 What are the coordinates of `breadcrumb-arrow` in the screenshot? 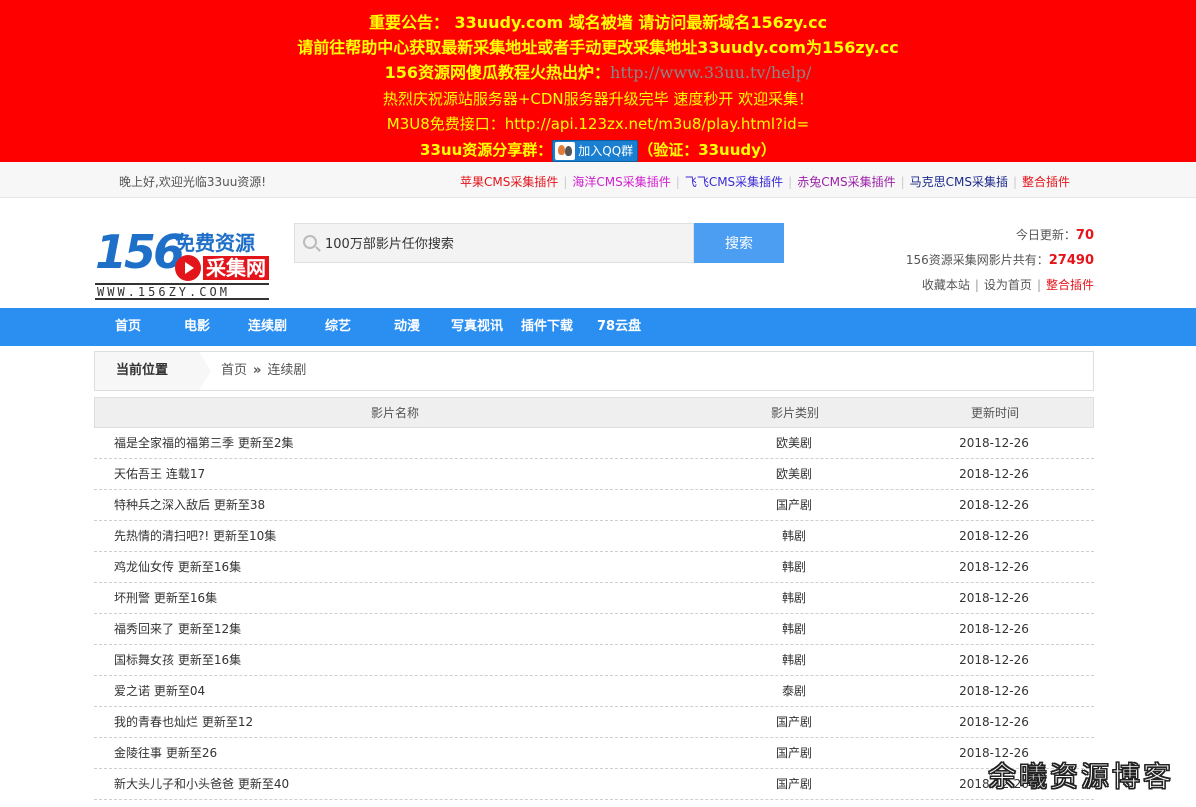 It's located at (205, 371).